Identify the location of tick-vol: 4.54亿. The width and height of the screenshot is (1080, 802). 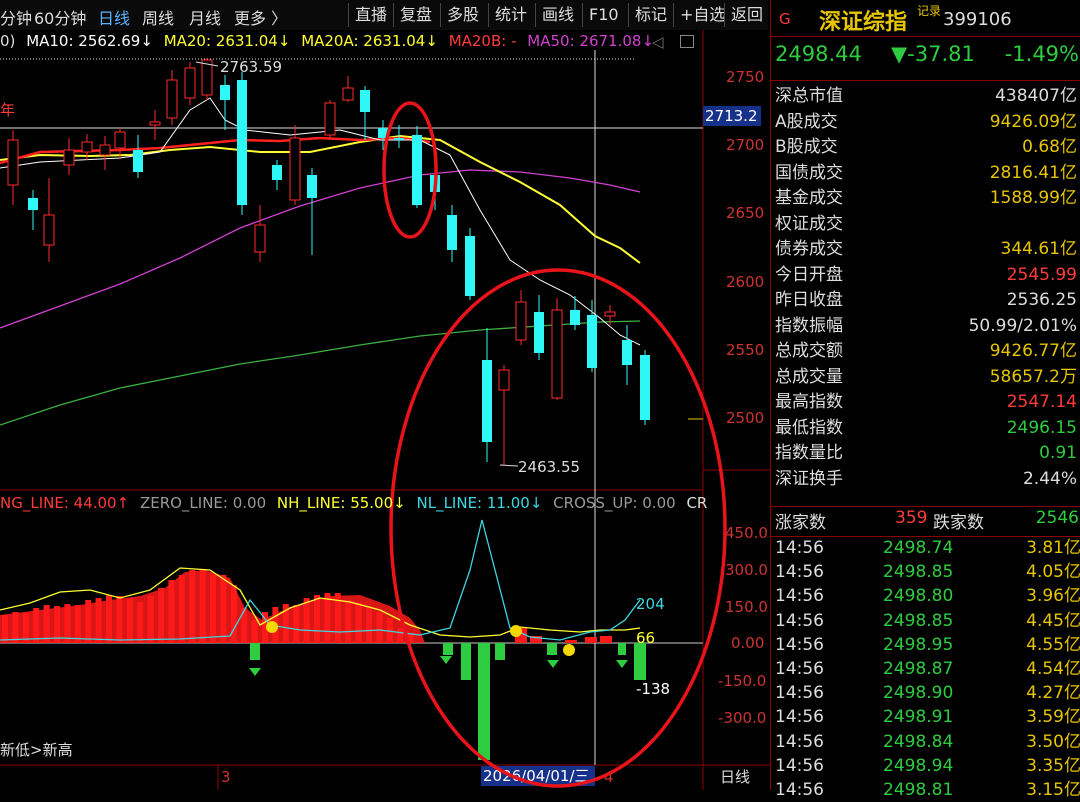
(1053, 669).